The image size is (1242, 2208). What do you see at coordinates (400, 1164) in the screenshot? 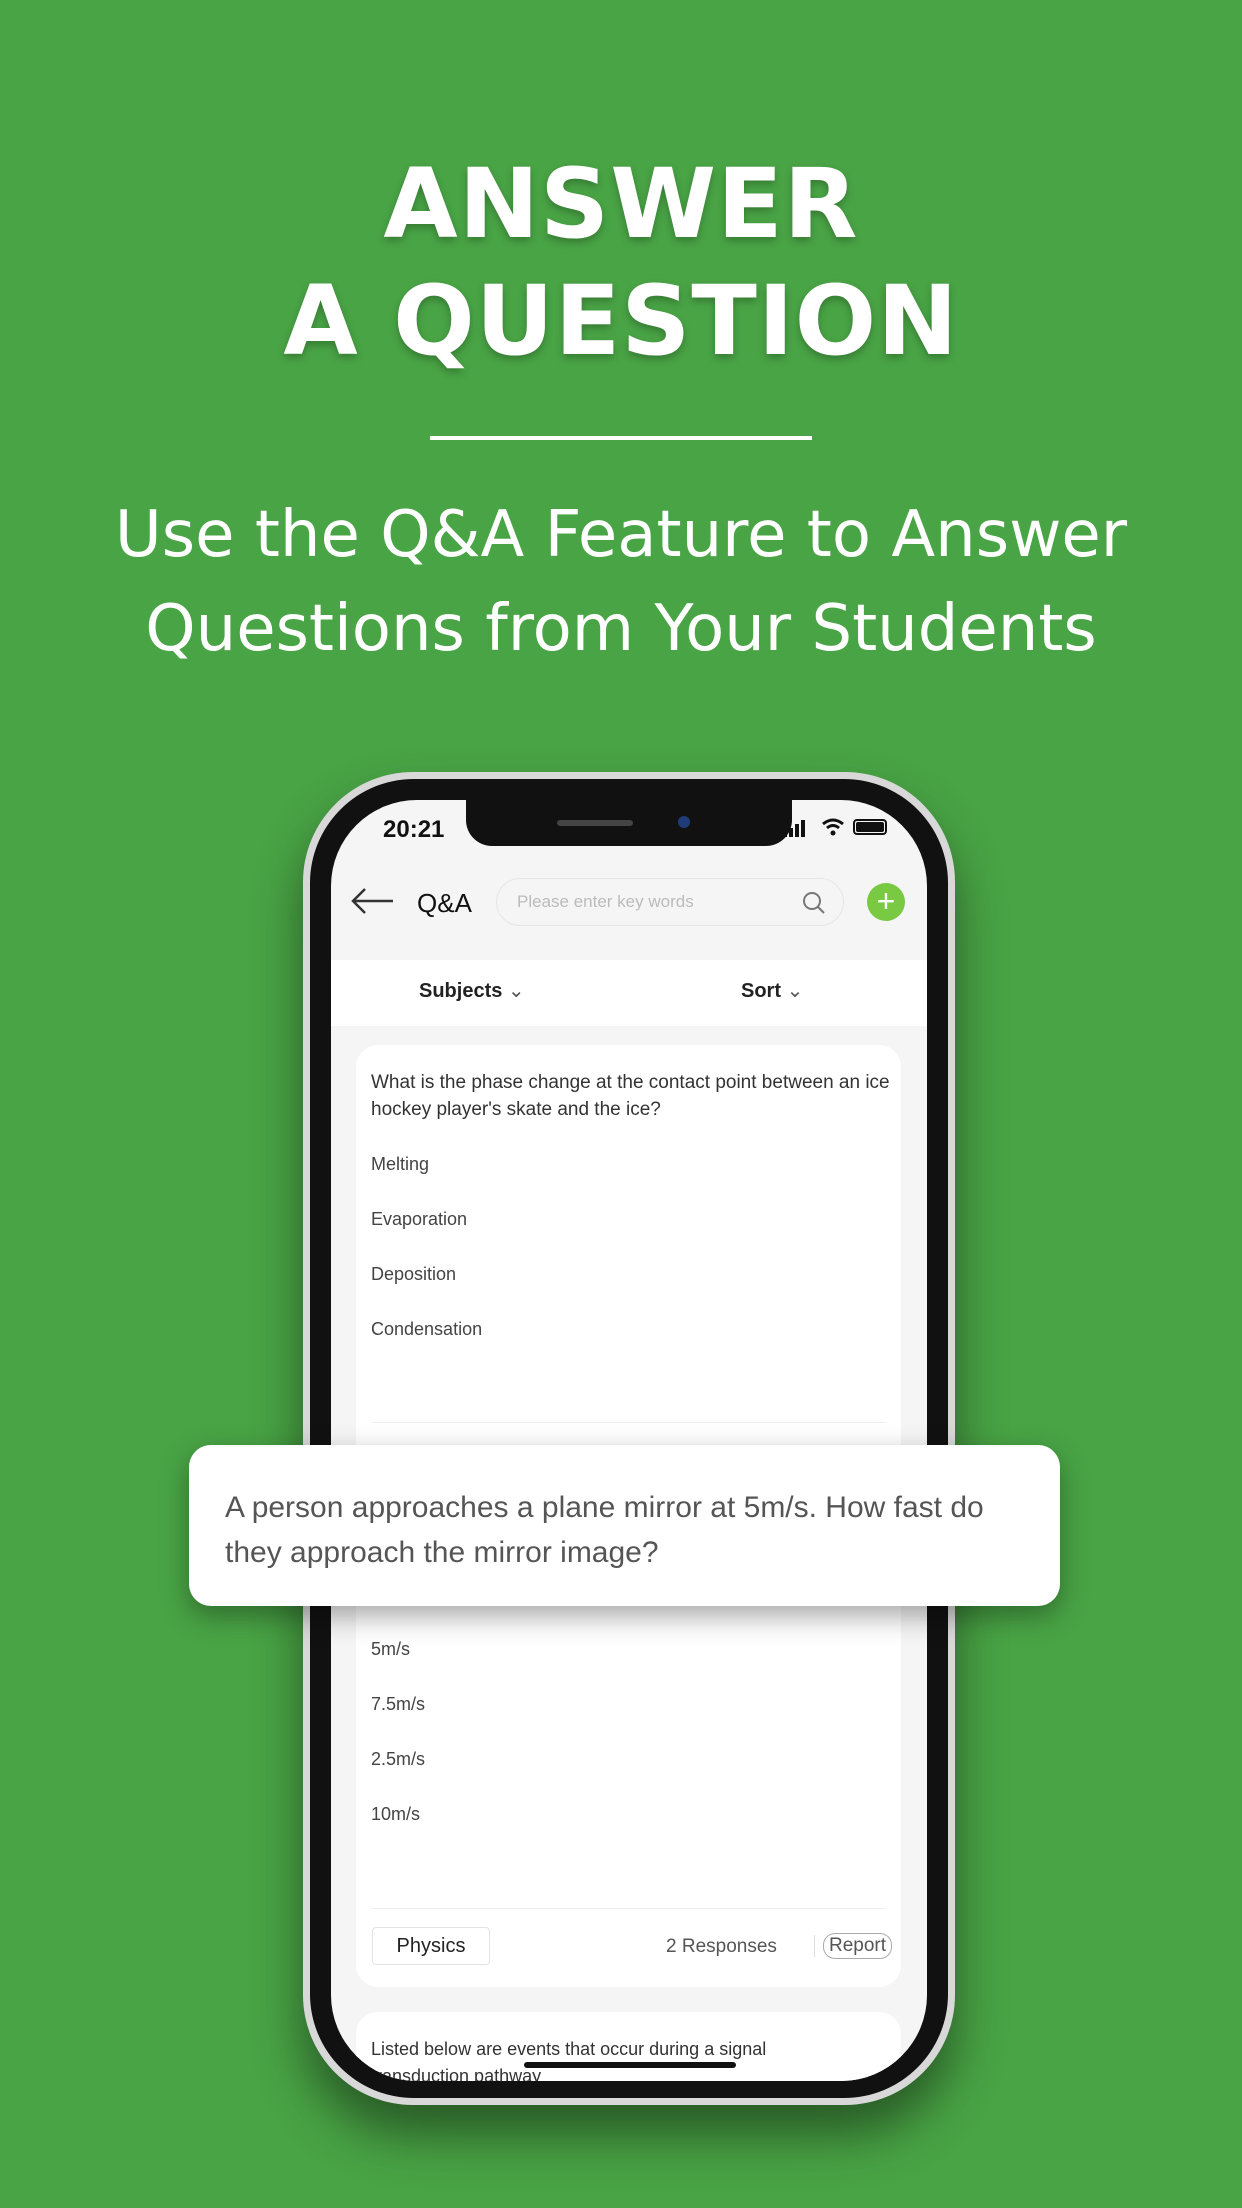
I see `option: Melting` at bounding box center [400, 1164].